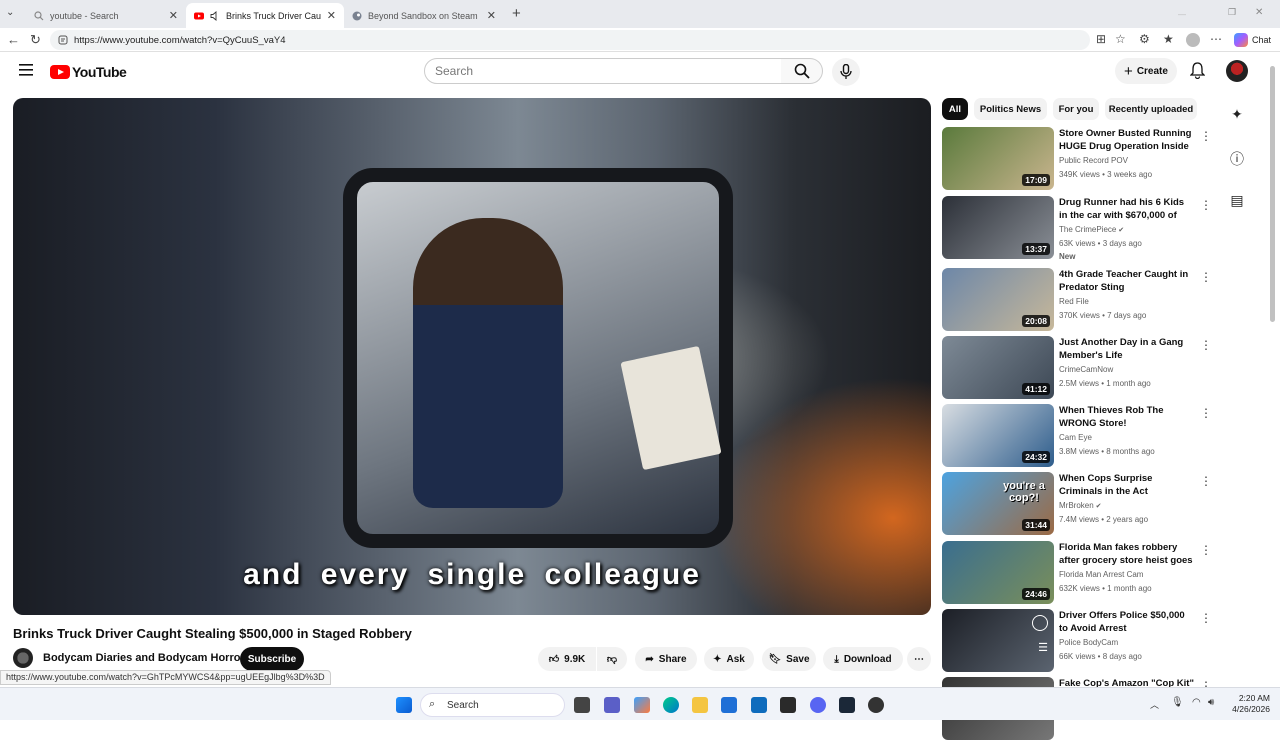  Describe the element at coordinates (1091, 229) in the screenshot. I see `recommendation-channel: The CrimePiece ✔` at that location.